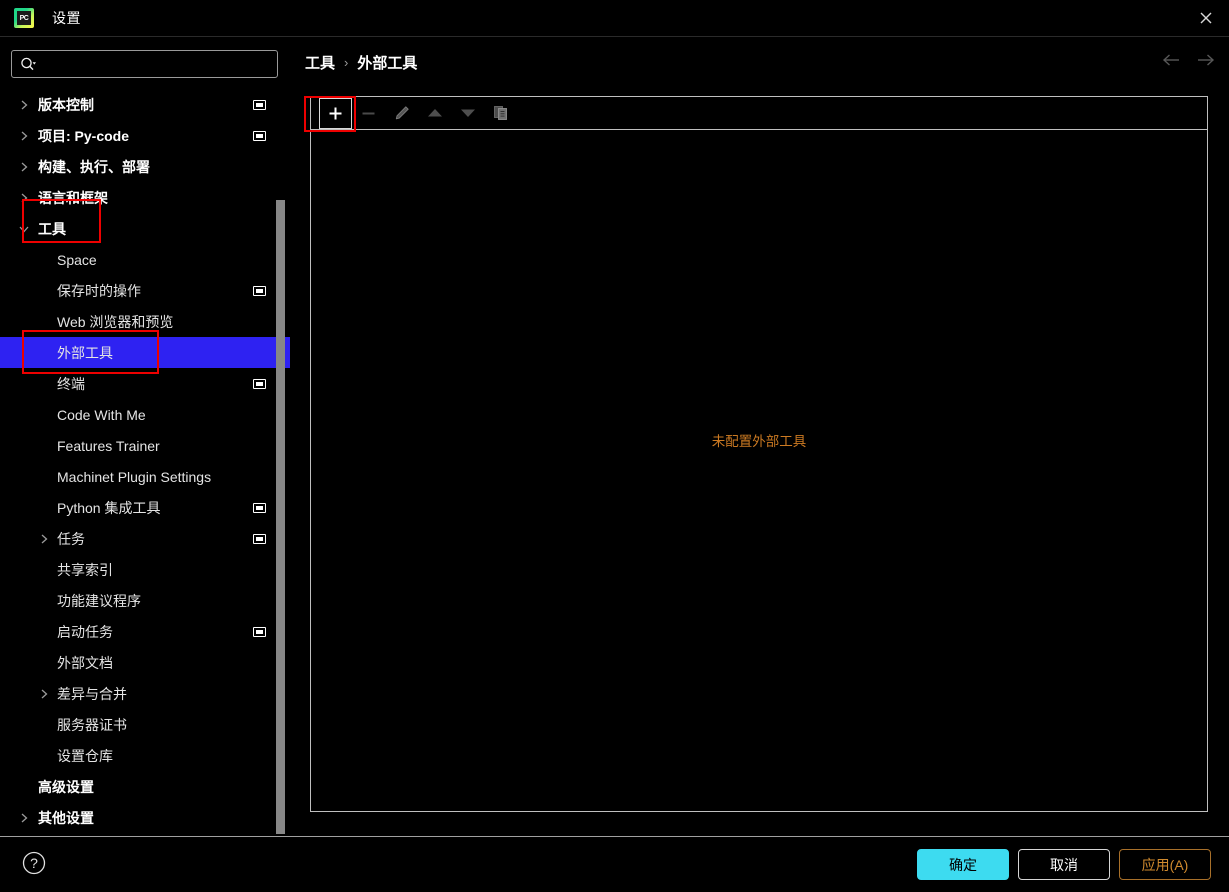 The image size is (1229, 892). I want to click on cancel-button: 取消, so click(1064, 864).